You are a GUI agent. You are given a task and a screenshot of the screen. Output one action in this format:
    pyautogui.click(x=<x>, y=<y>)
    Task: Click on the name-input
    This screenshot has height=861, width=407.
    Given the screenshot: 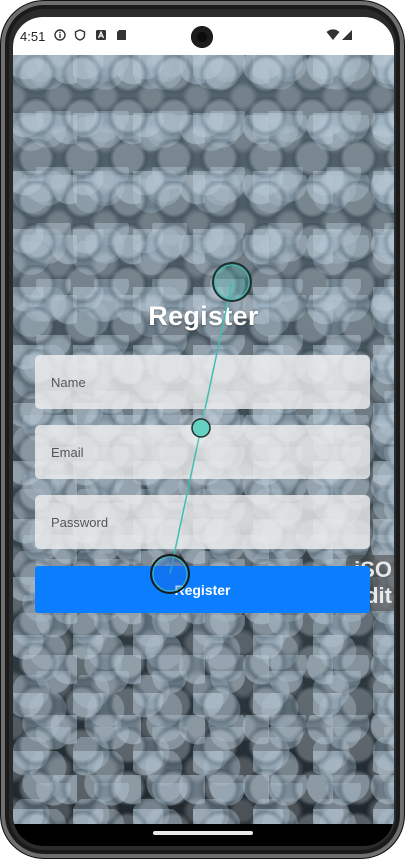 What is the action you would take?
    pyautogui.click(x=202, y=382)
    